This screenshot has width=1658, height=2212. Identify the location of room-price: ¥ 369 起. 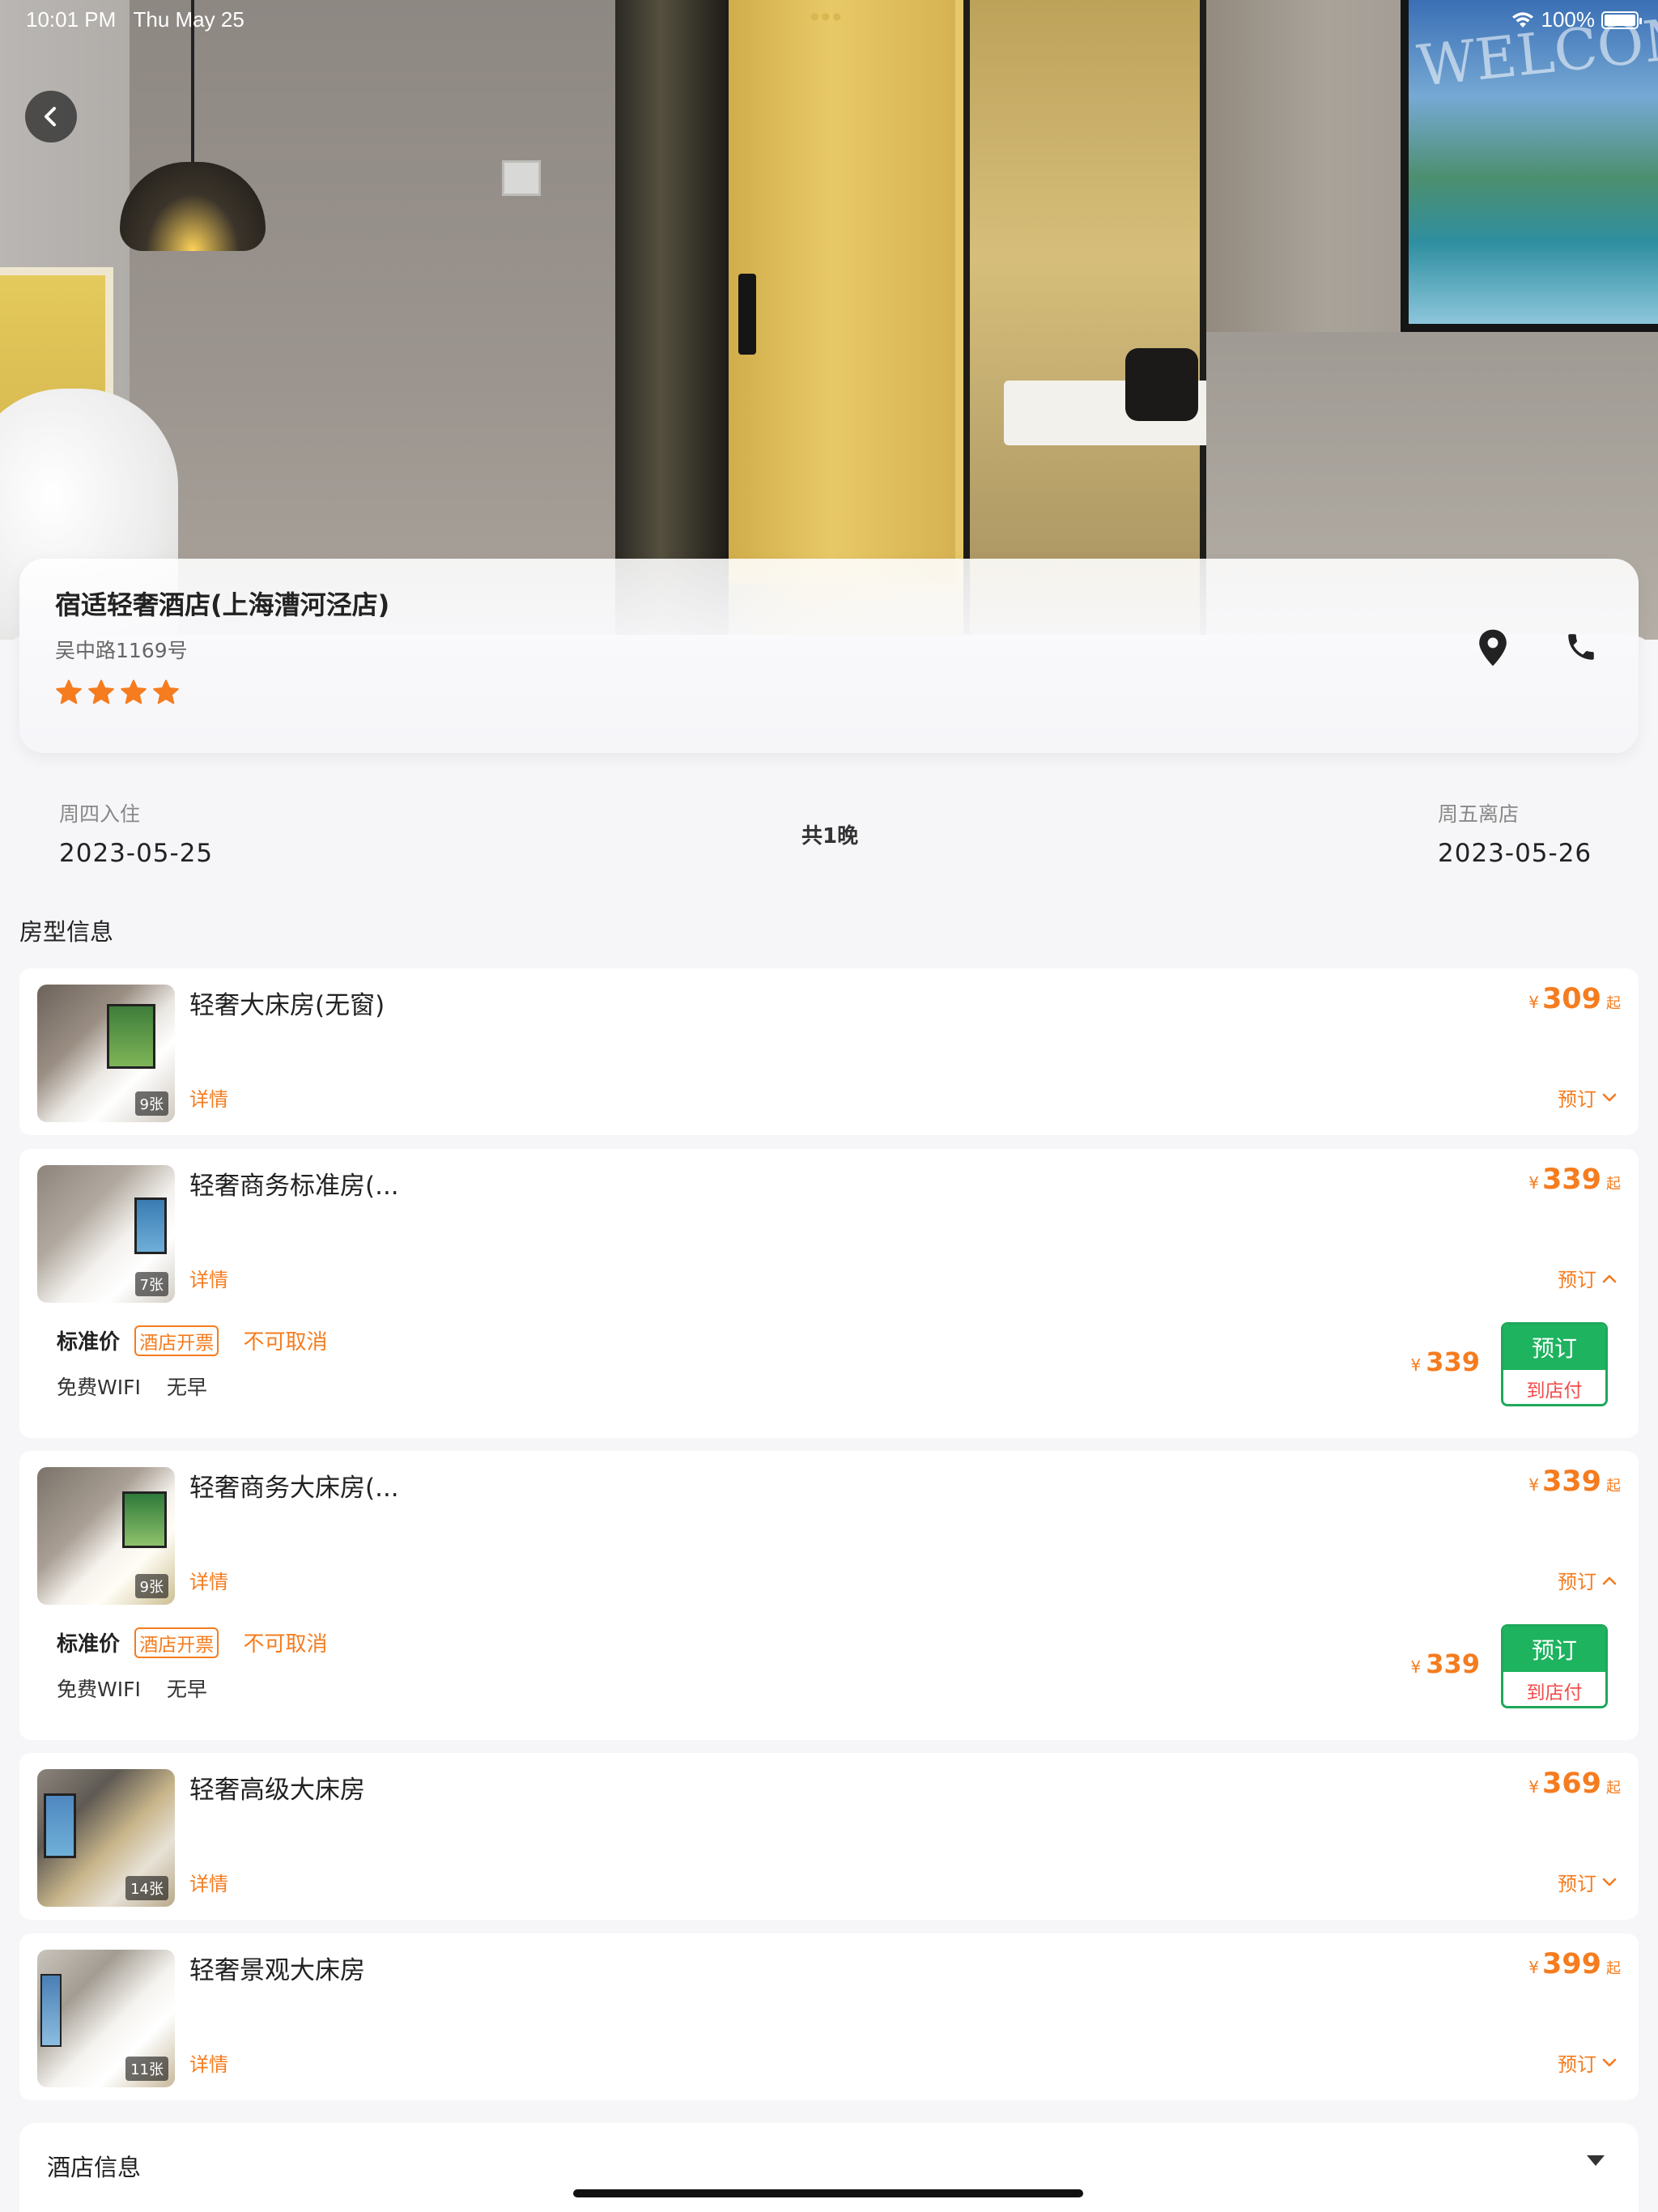
(1574, 1783).